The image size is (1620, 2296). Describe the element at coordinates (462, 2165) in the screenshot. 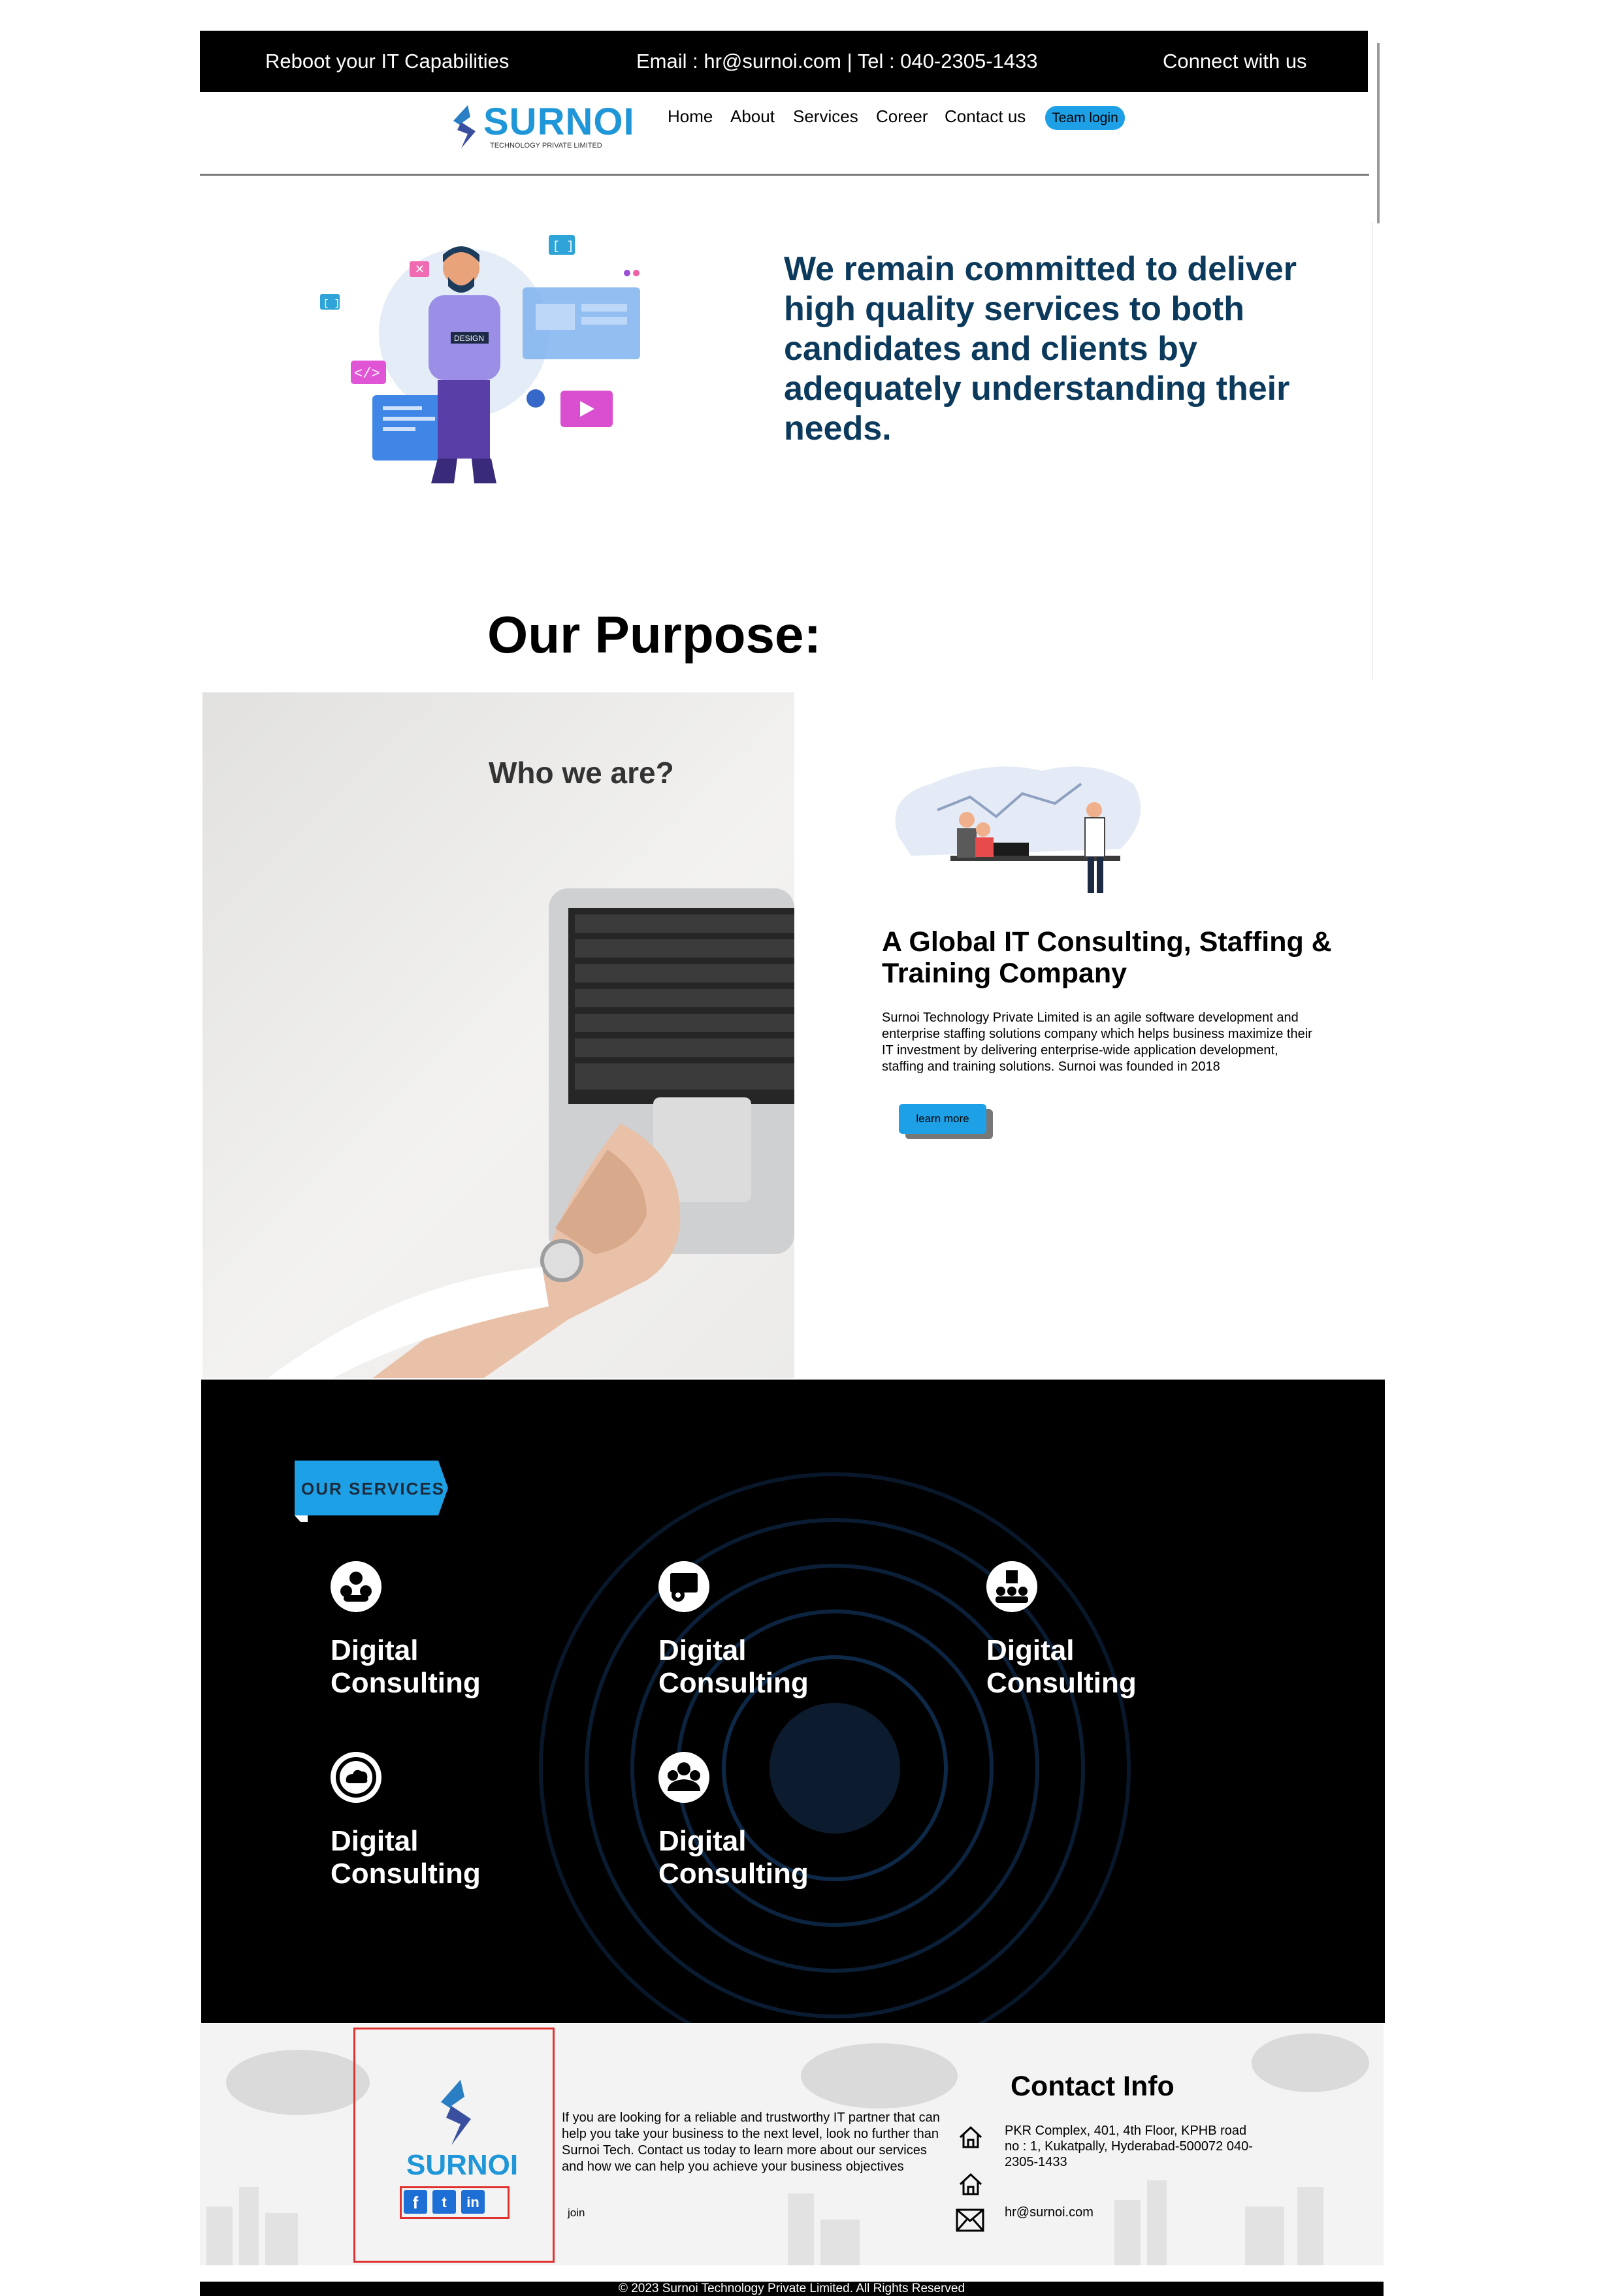

I see `footer-brand-name: SURNOI` at that location.